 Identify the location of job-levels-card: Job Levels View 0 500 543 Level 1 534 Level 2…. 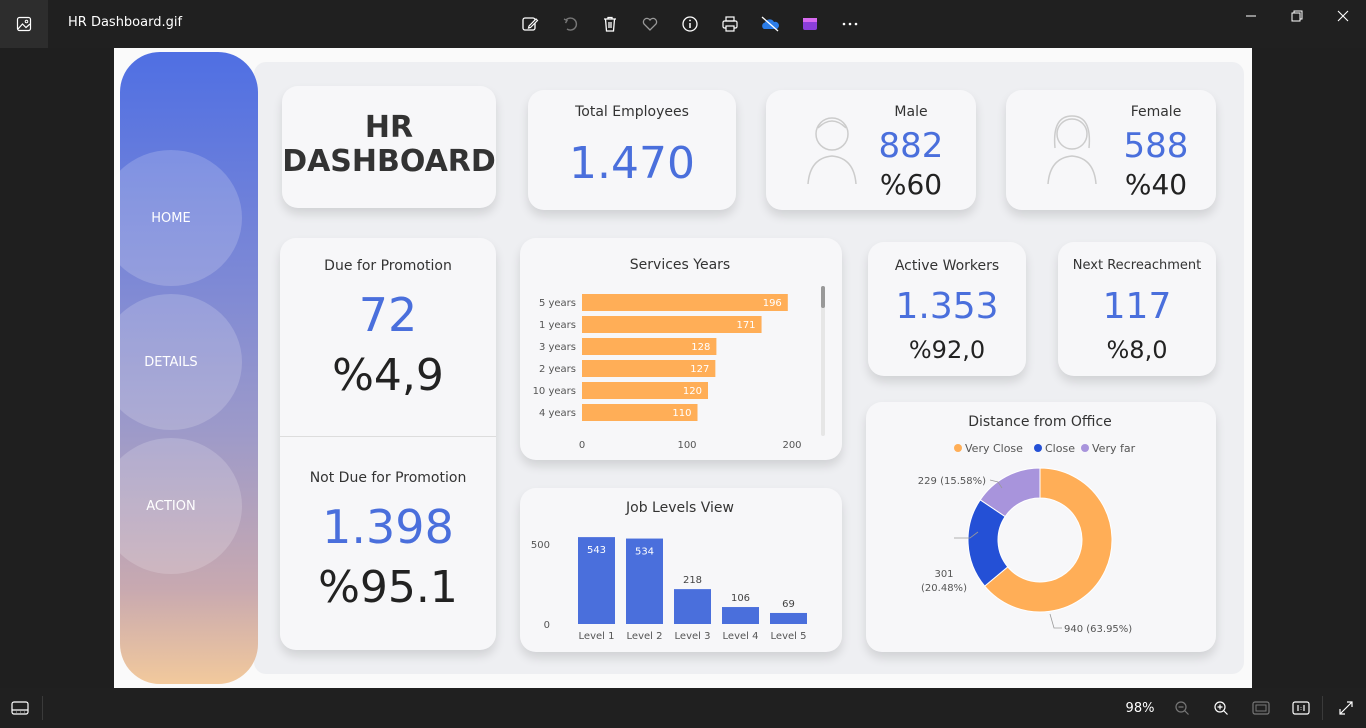
(681, 570).